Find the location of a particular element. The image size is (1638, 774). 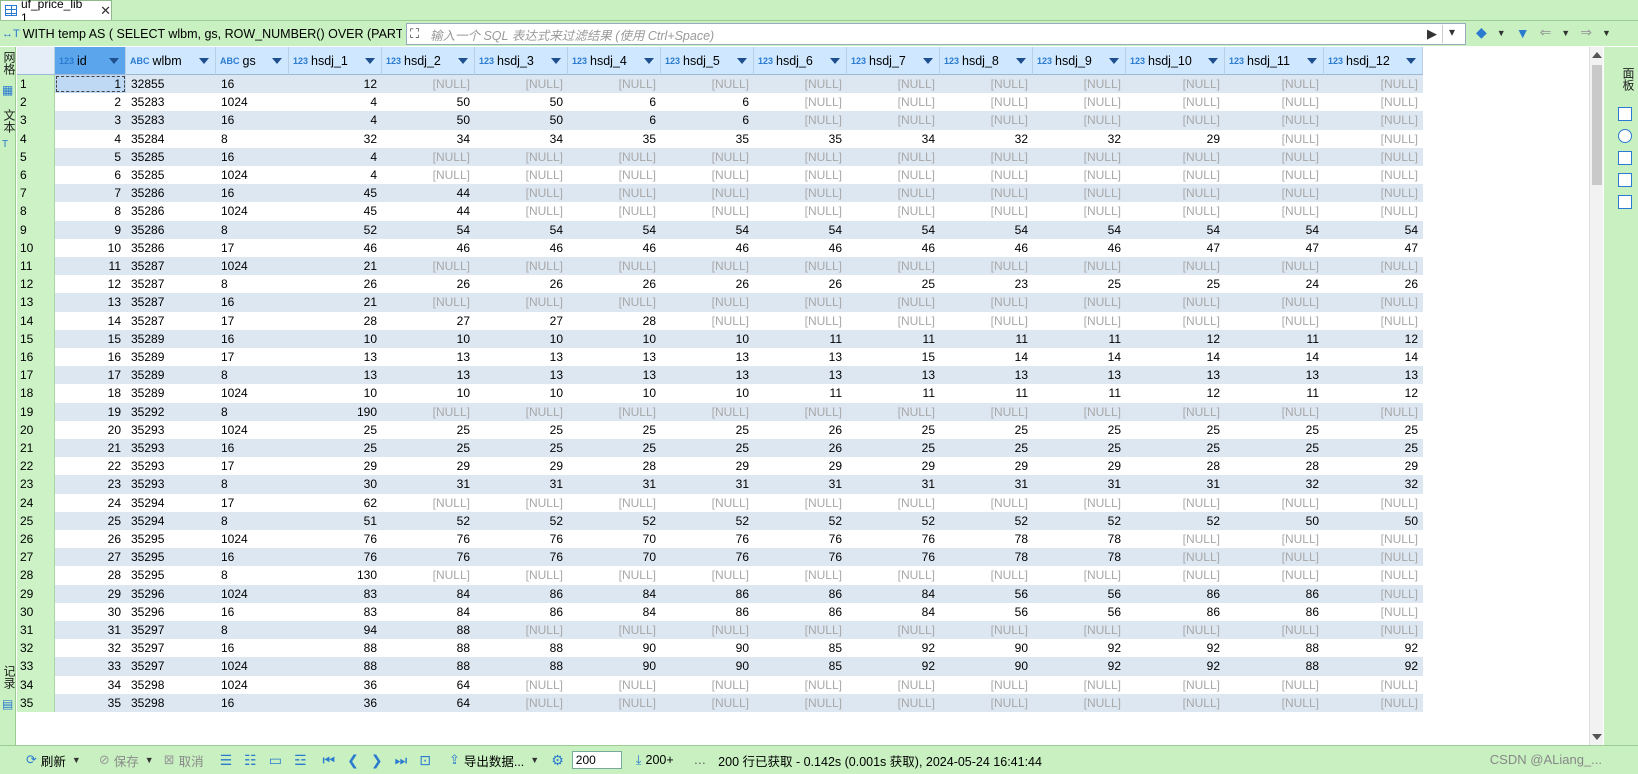

row-number: 24 is located at coordinates (36, 502).